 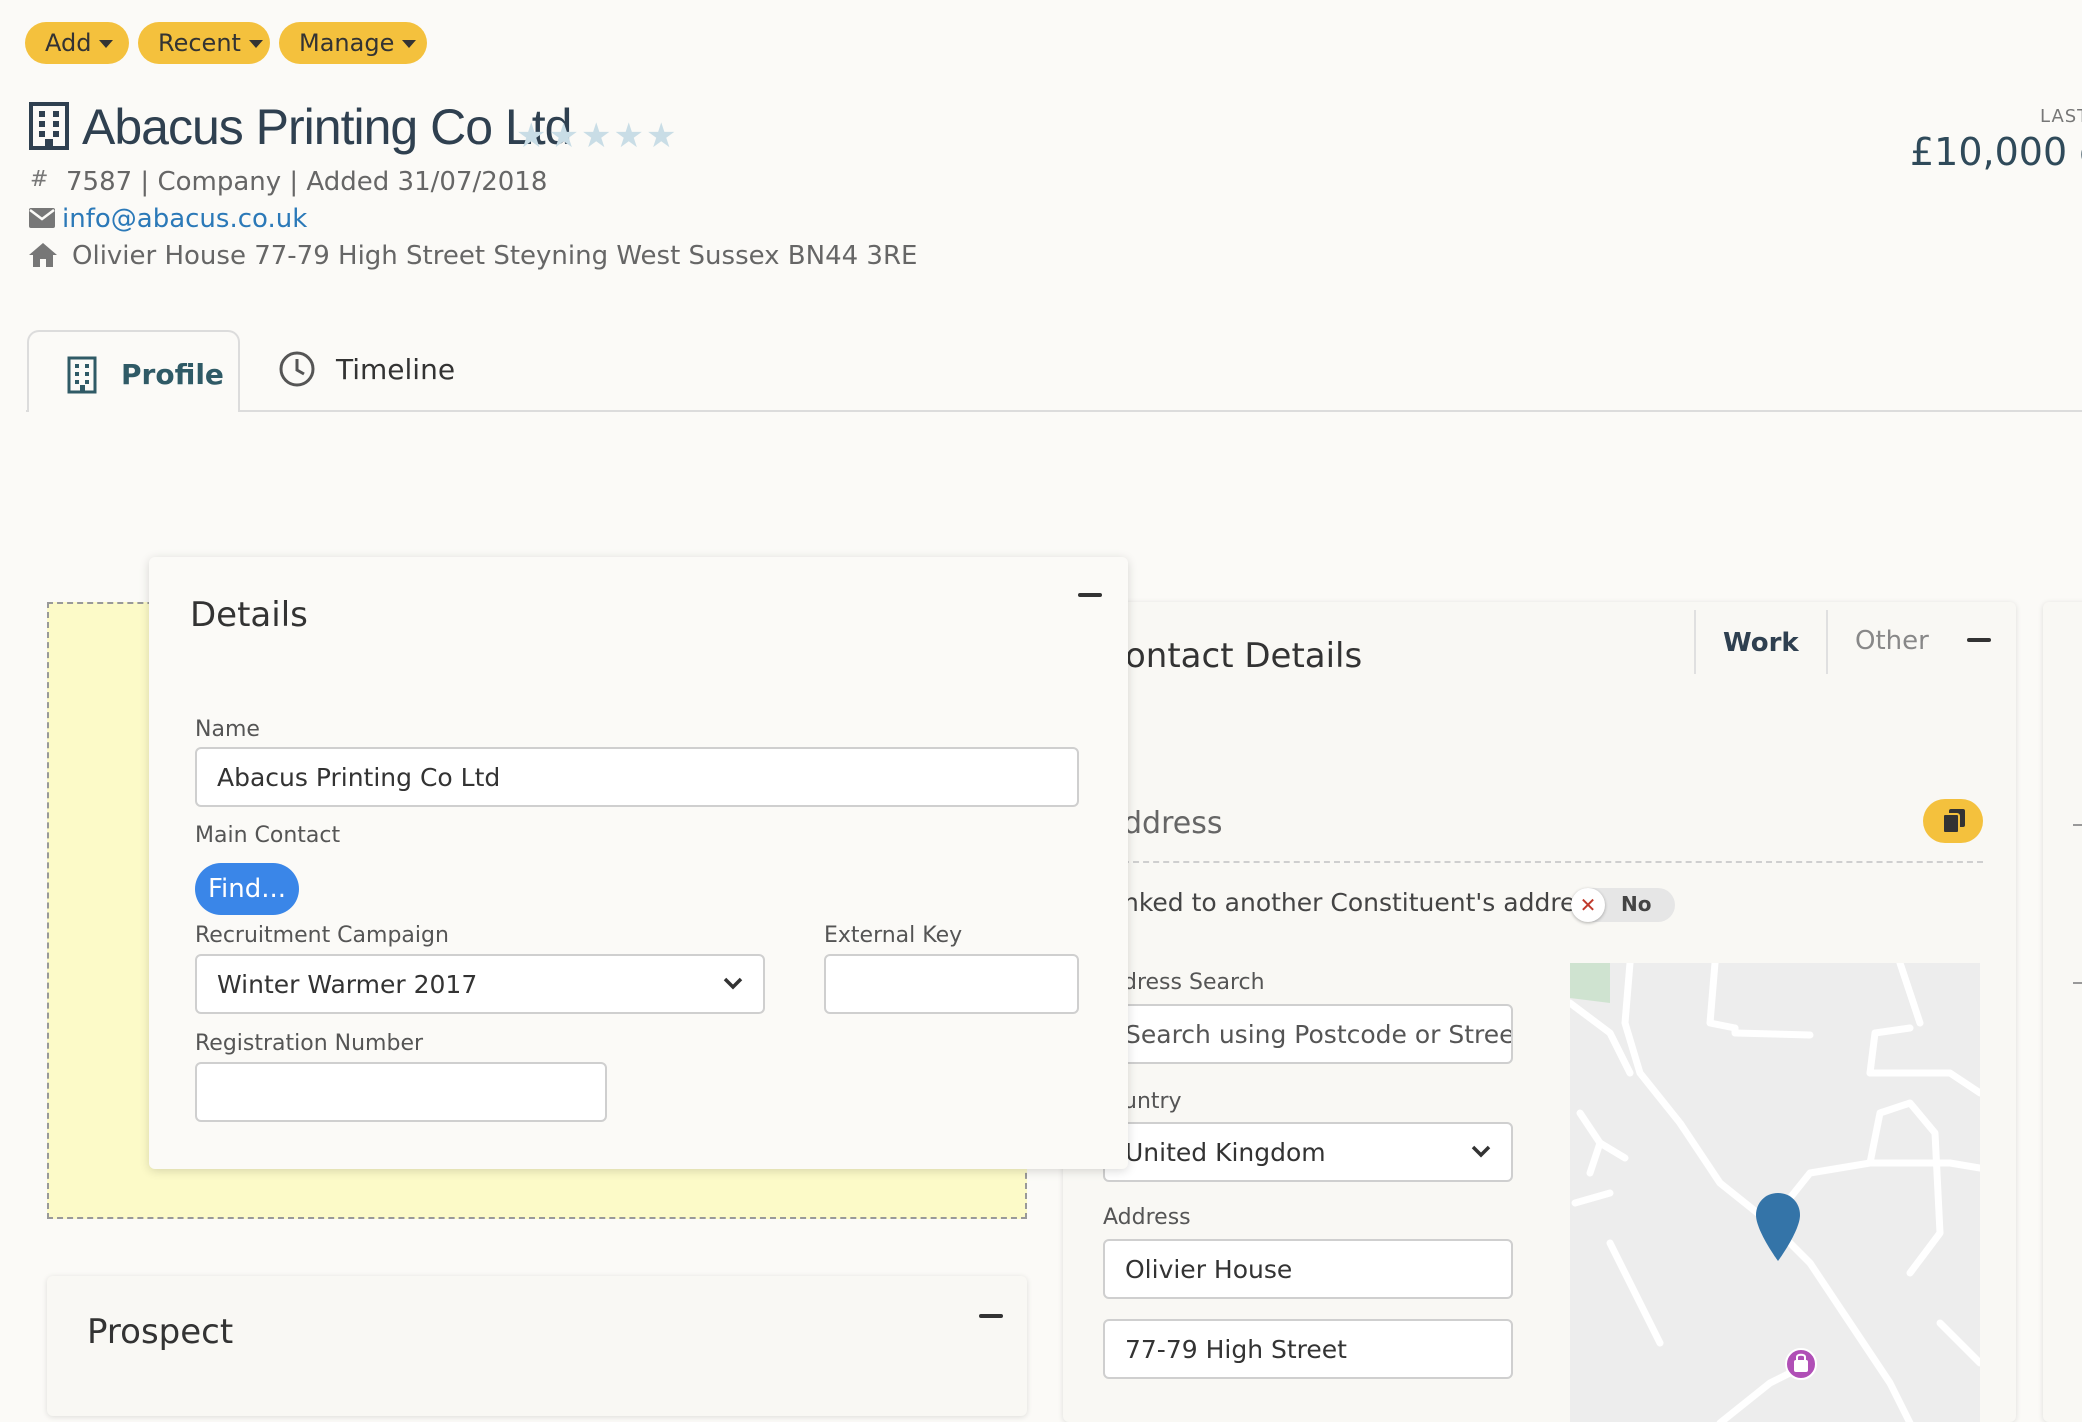 I want to click on address-line1-field: Olivier House, so click(x=1308, y=1269).